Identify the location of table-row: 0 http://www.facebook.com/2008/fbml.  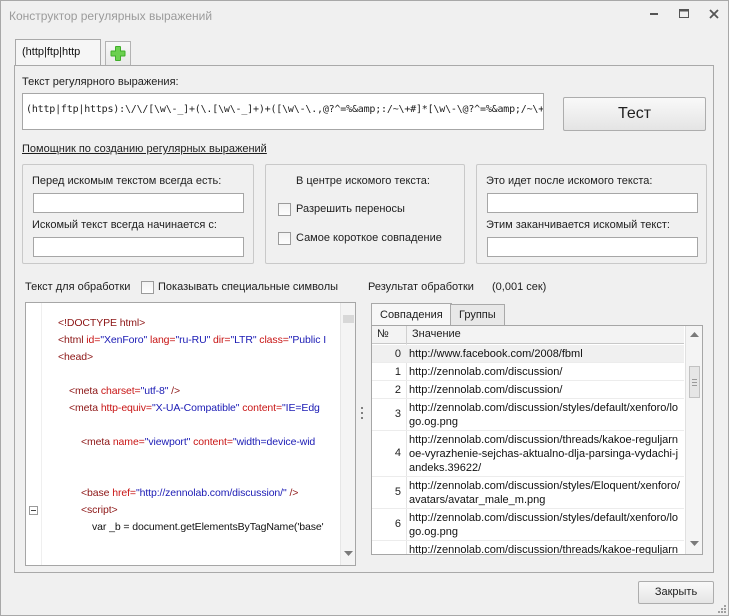
(528, 354).